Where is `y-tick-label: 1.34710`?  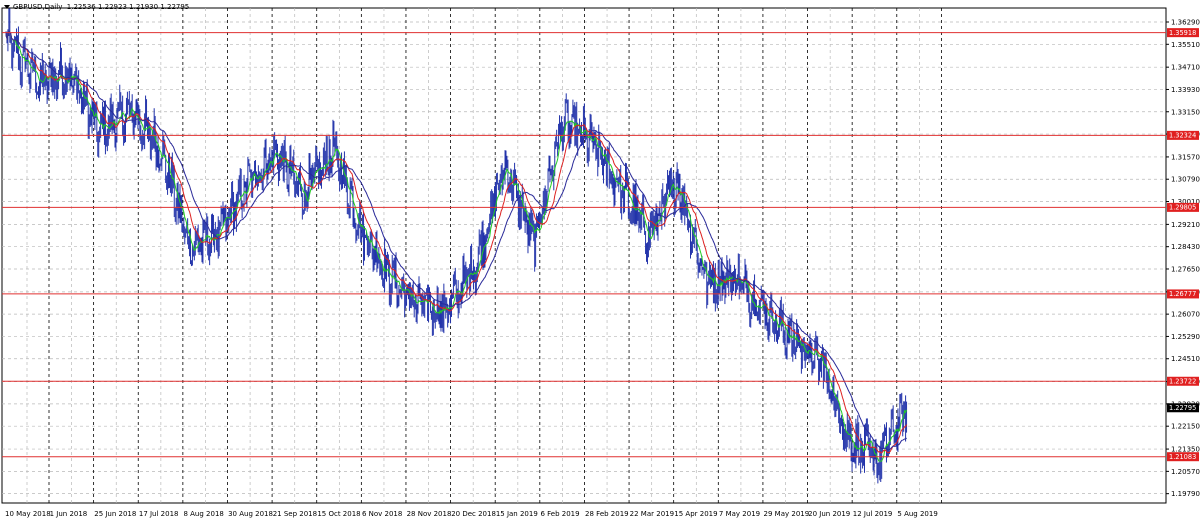
y-tick-label: 1.34710 is located at coordinates (1185, 68).